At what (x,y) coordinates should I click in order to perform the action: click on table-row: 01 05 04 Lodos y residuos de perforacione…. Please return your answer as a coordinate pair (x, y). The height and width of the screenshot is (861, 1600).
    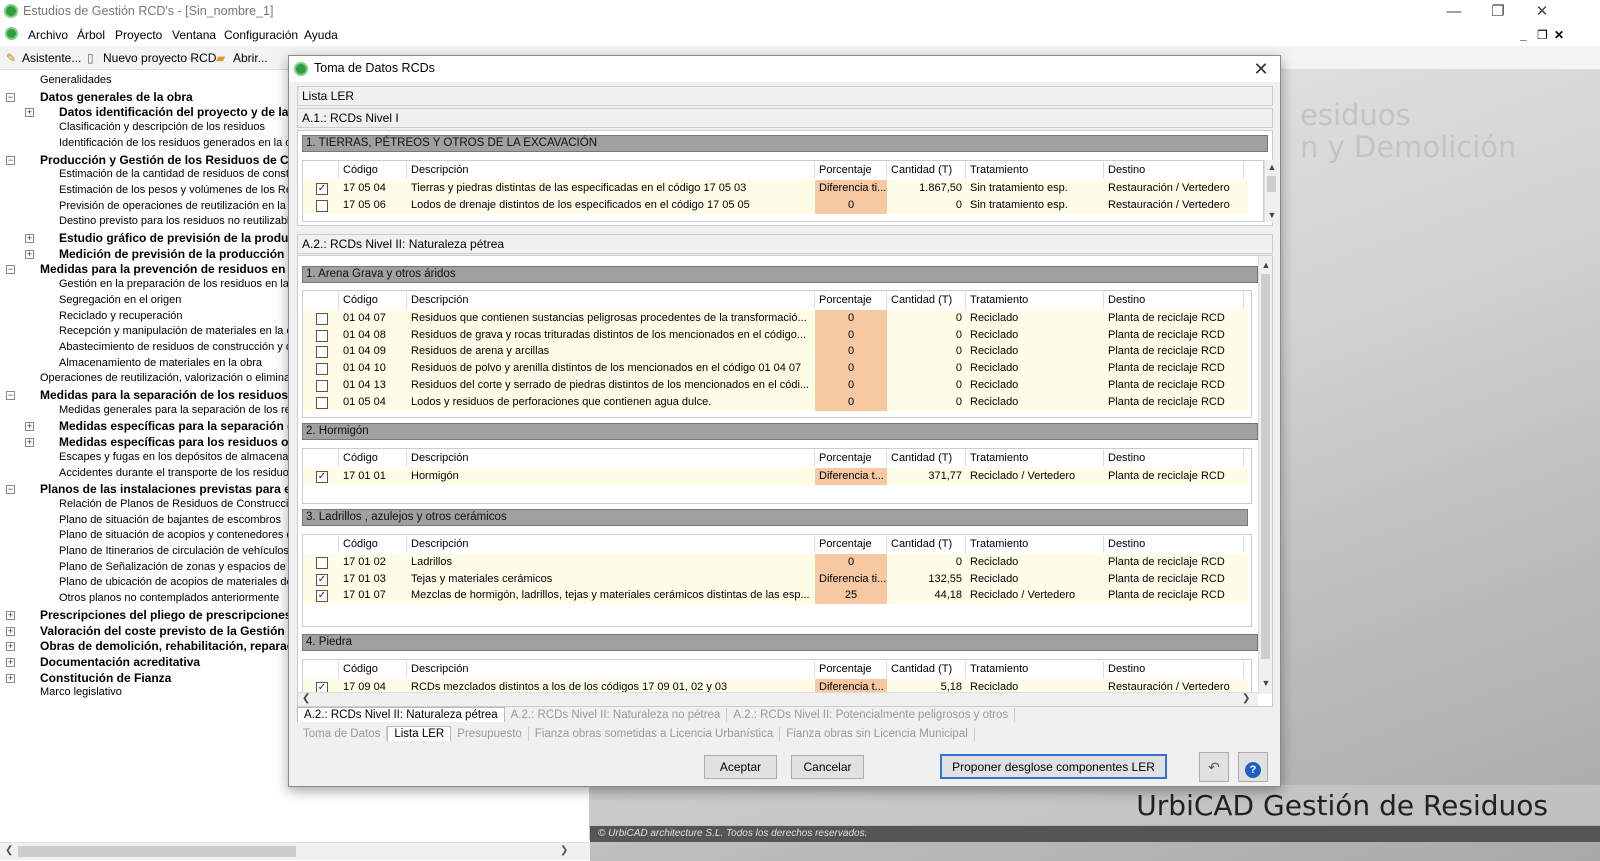
    Looking at the image, I should click on (775, 402).